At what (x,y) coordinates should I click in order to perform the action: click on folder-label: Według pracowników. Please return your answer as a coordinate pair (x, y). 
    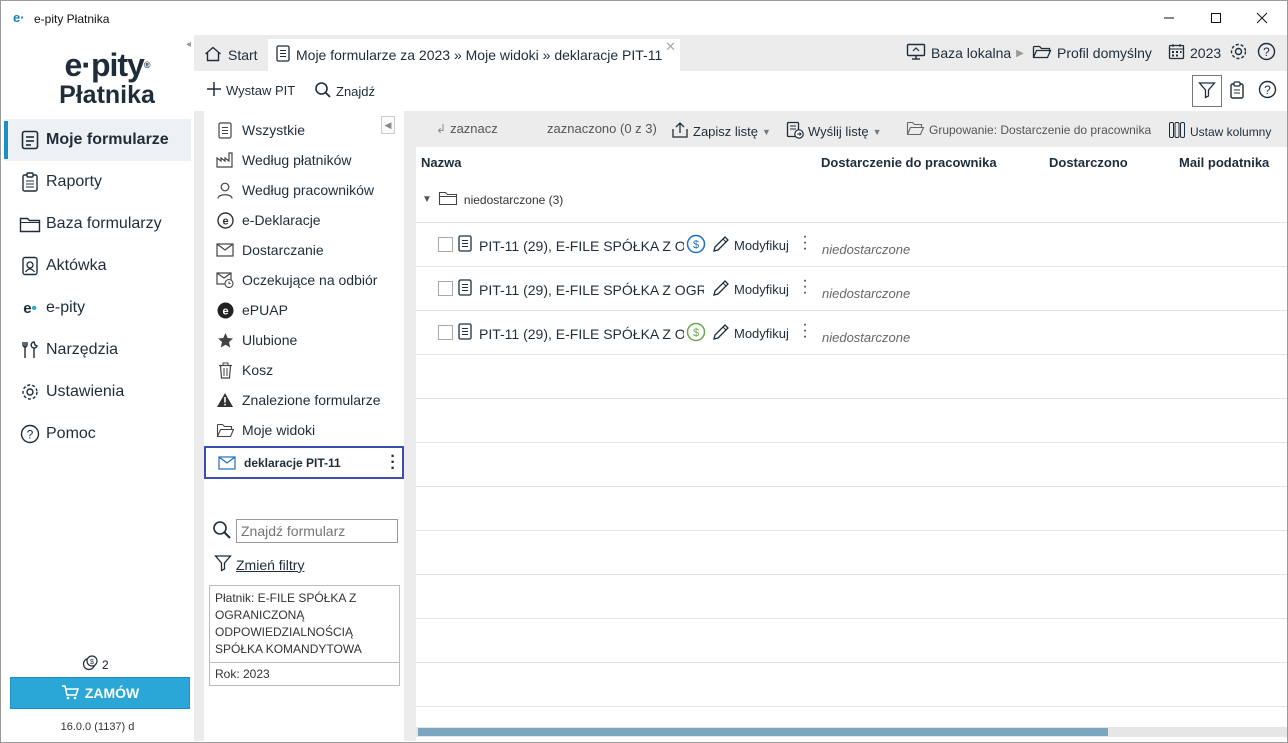
    Looking at the image, I should click on (308, 190).